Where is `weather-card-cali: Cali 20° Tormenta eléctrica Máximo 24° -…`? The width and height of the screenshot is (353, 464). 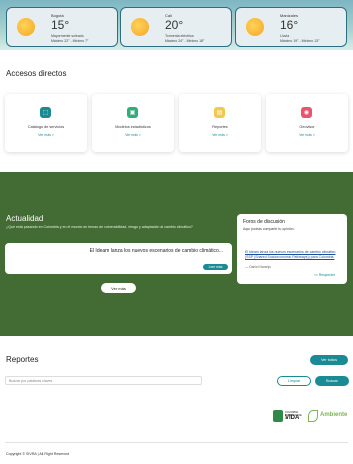 weather-card-cali: Cali 20° Tormenta eléctrica Máximo 24° -… is located at coordinates (176, 27).